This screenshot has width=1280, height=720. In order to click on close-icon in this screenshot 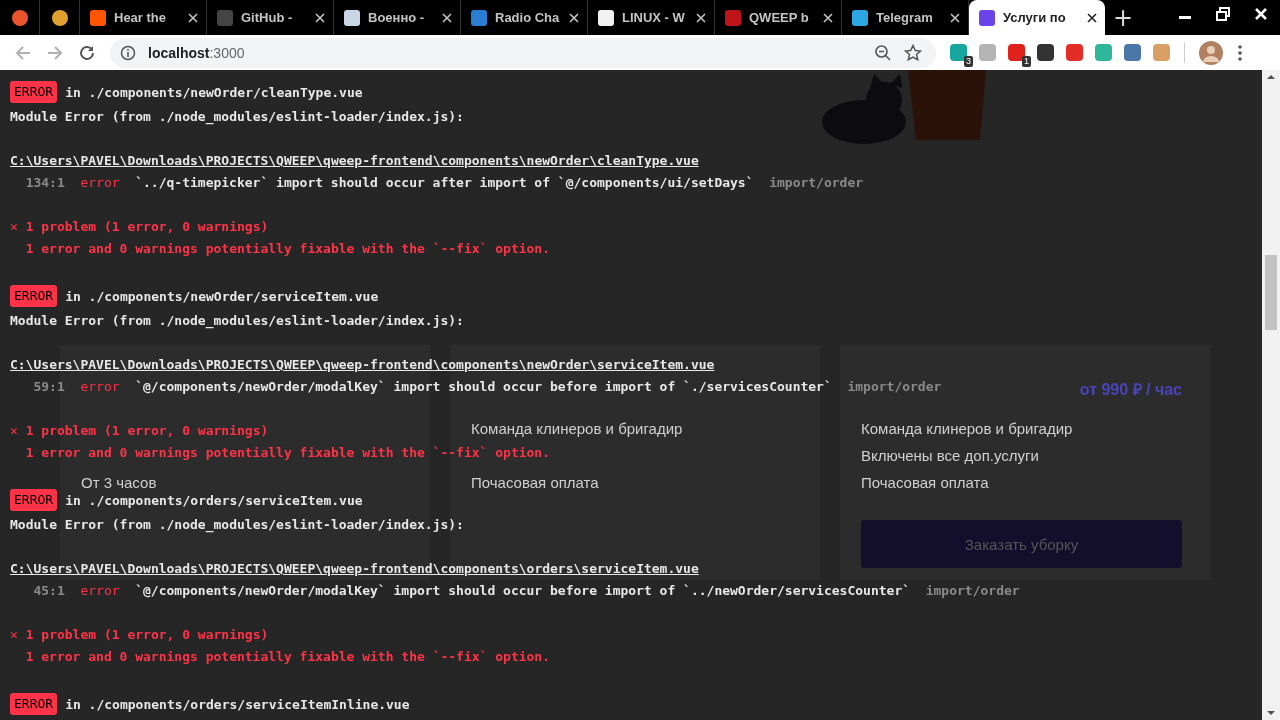, I will do `click(1092, 17)`.